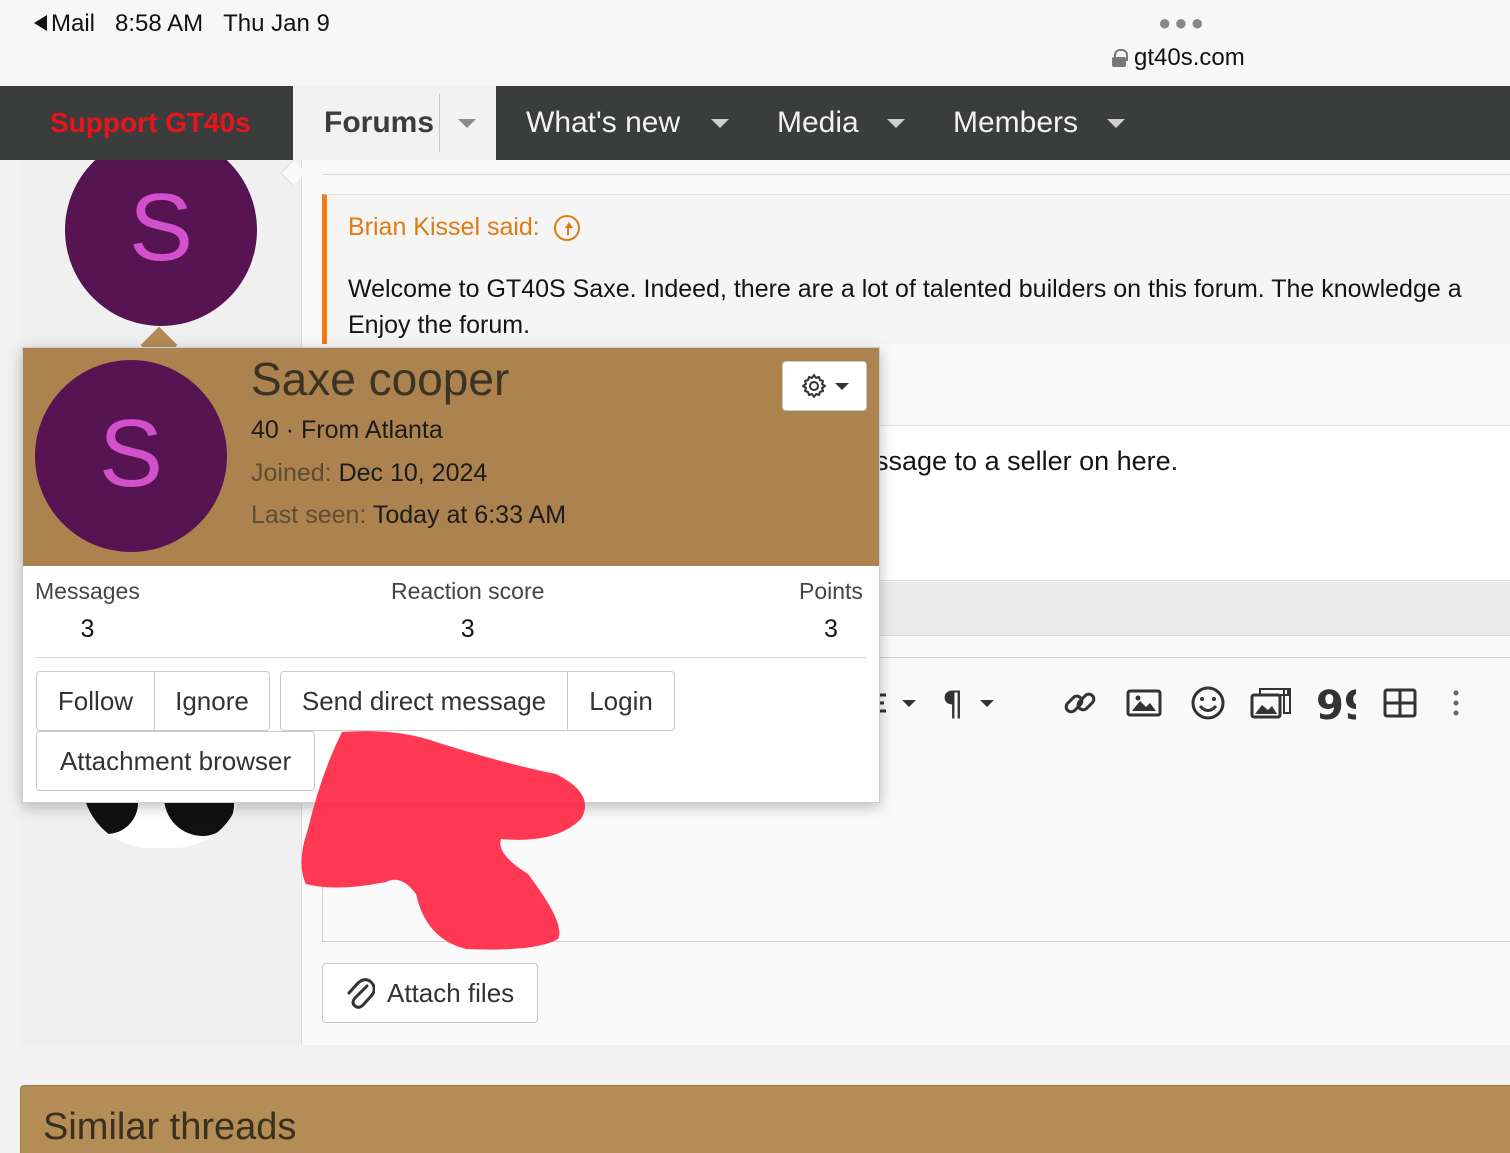 This screenshot has width=1510, height=1153. Describe the element at coordinates (566, 227) in the screenshot. I see `jump-up-icon` at that location.